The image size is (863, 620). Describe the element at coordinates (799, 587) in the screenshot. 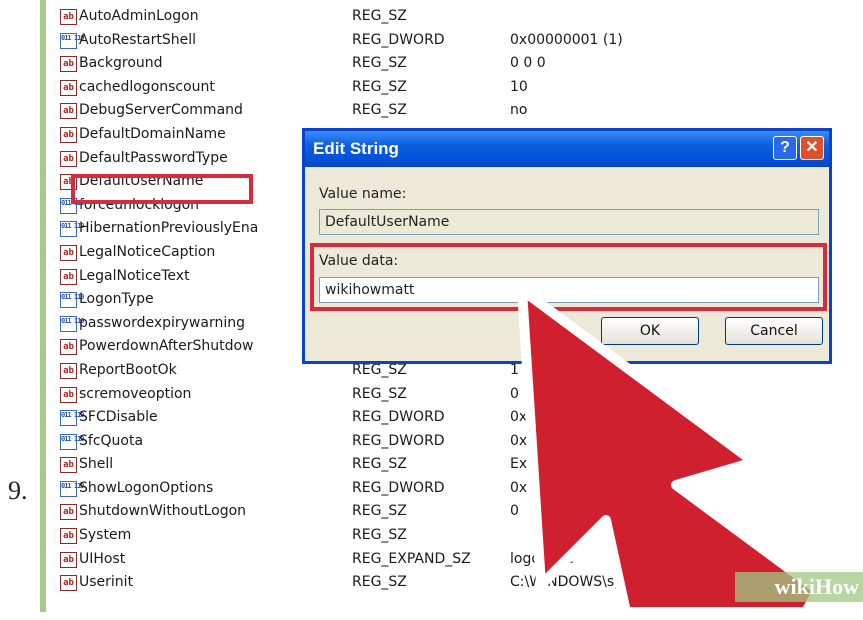

I see `wikihow-watermark: wikiHow` at that location.